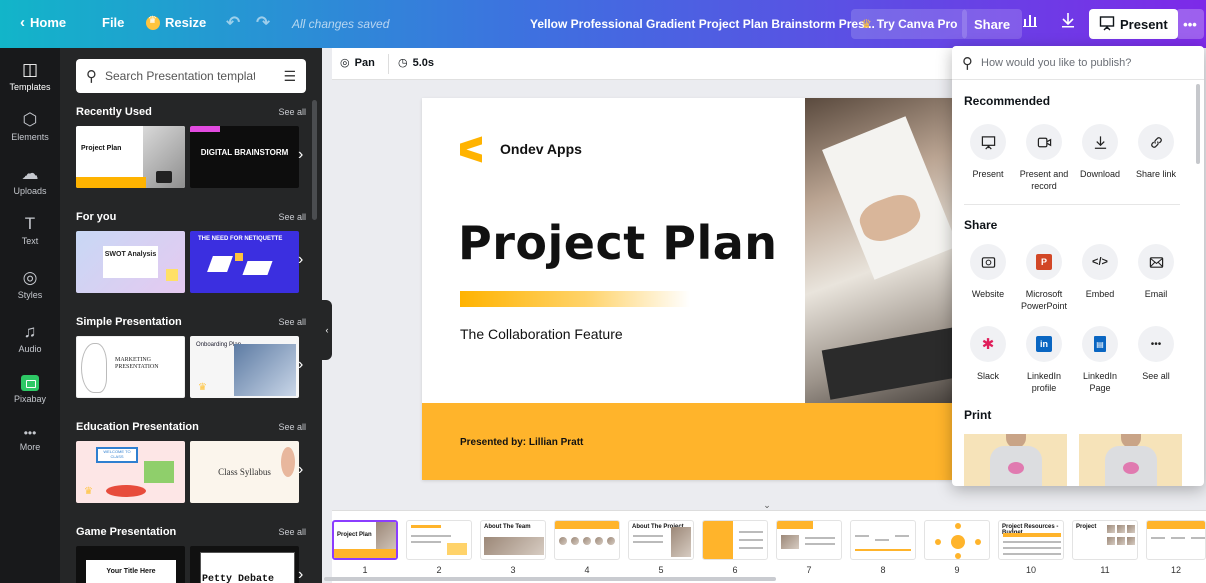 The image size is (1206, 583). I want to click on publish-website-option: Website, so click(988, 272).